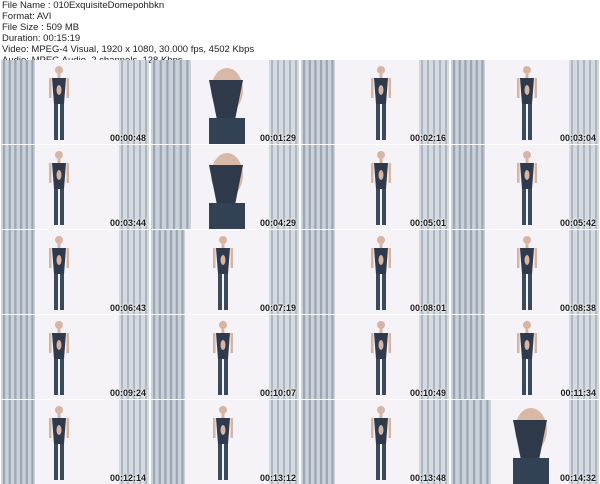  Describe the element at coordinates (427, 223) in the screenshot. I see `thumbnail-timestamp: 00:05:01` at that location.